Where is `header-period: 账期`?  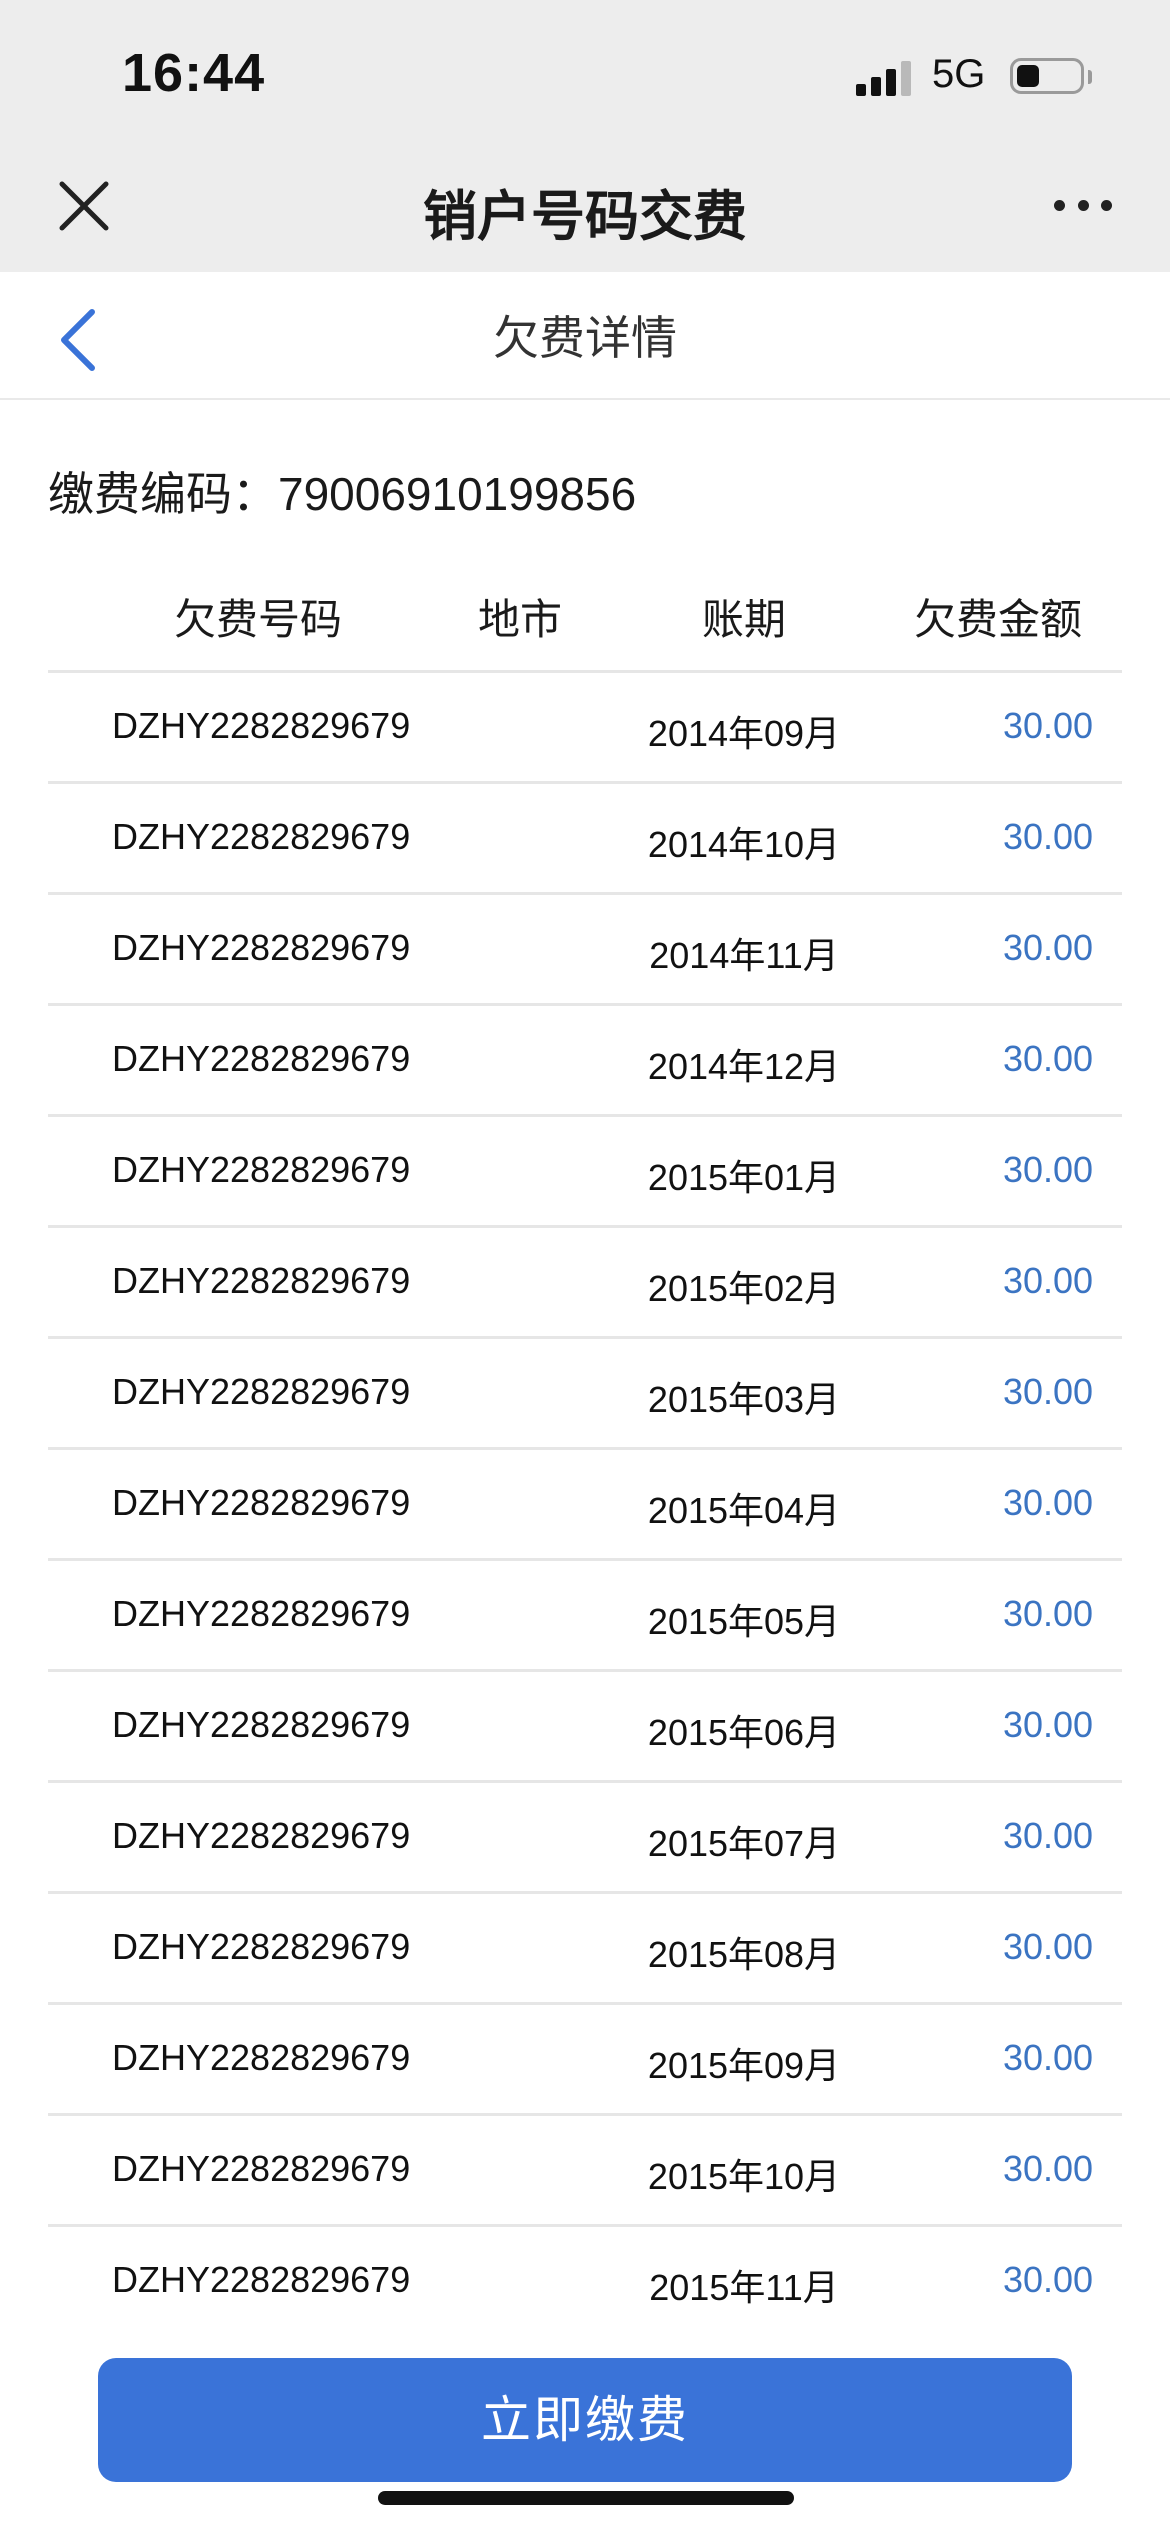 header-period: 账期 is located at coordinates (743, 619).